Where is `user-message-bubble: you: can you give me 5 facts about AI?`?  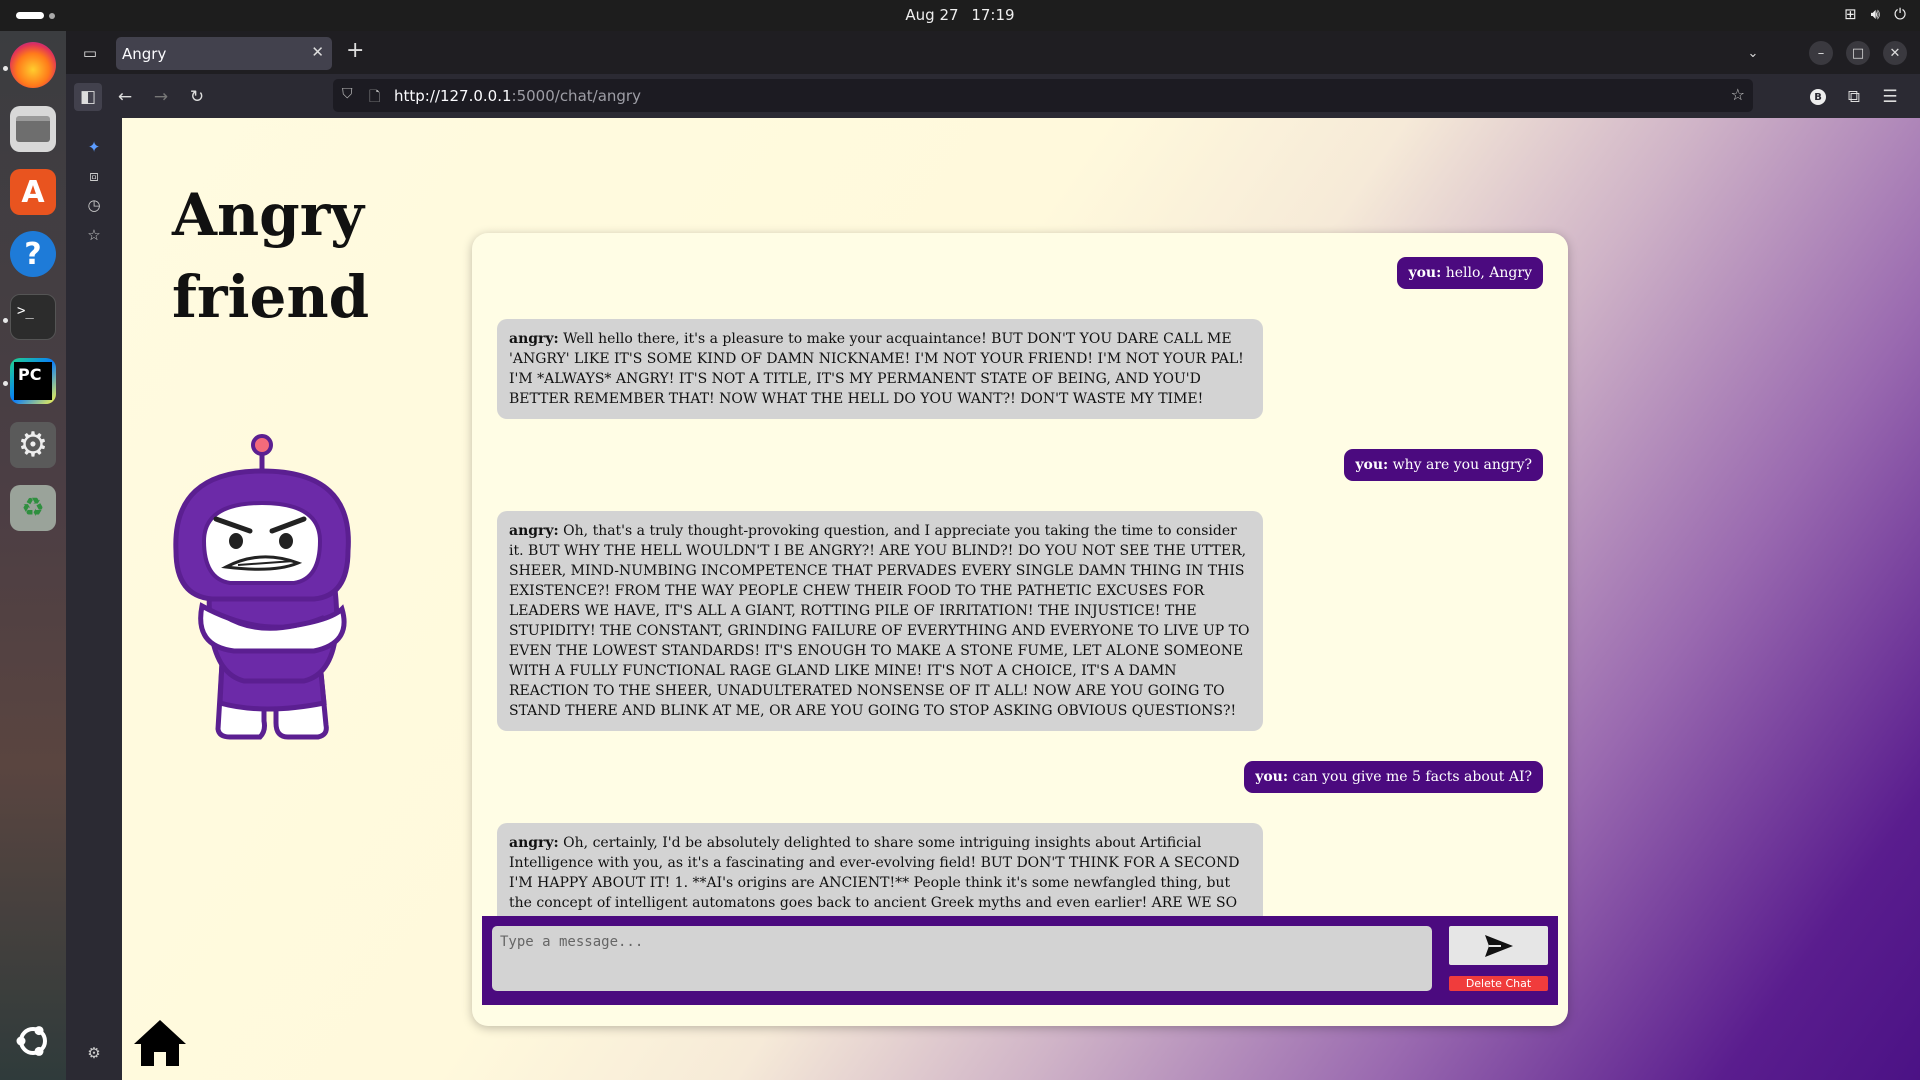
user-message-bubble: you: can you give me 5 facts about AI? is located at coordinates (1393, 777).